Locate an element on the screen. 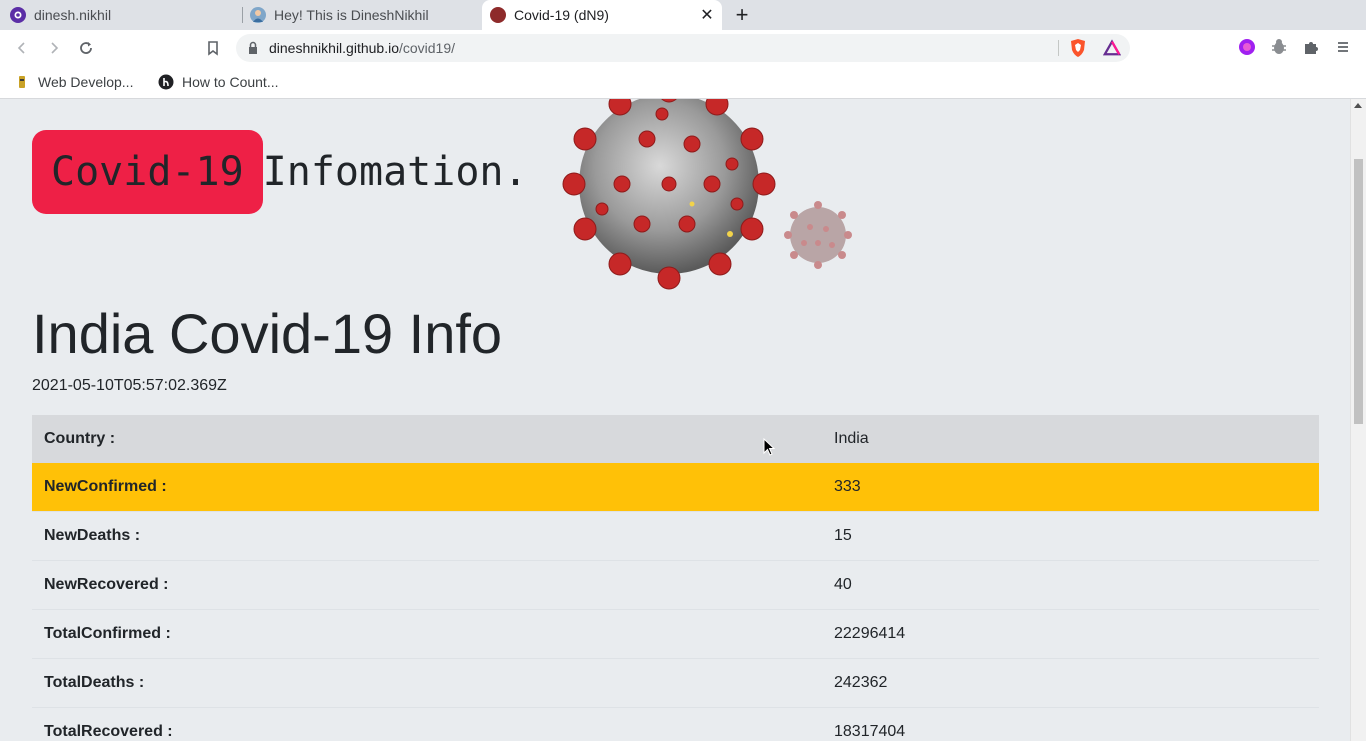 The width and height of the screenshot is (1366, 741). vertical-scrollbar is located at coordinates (1358, 420).